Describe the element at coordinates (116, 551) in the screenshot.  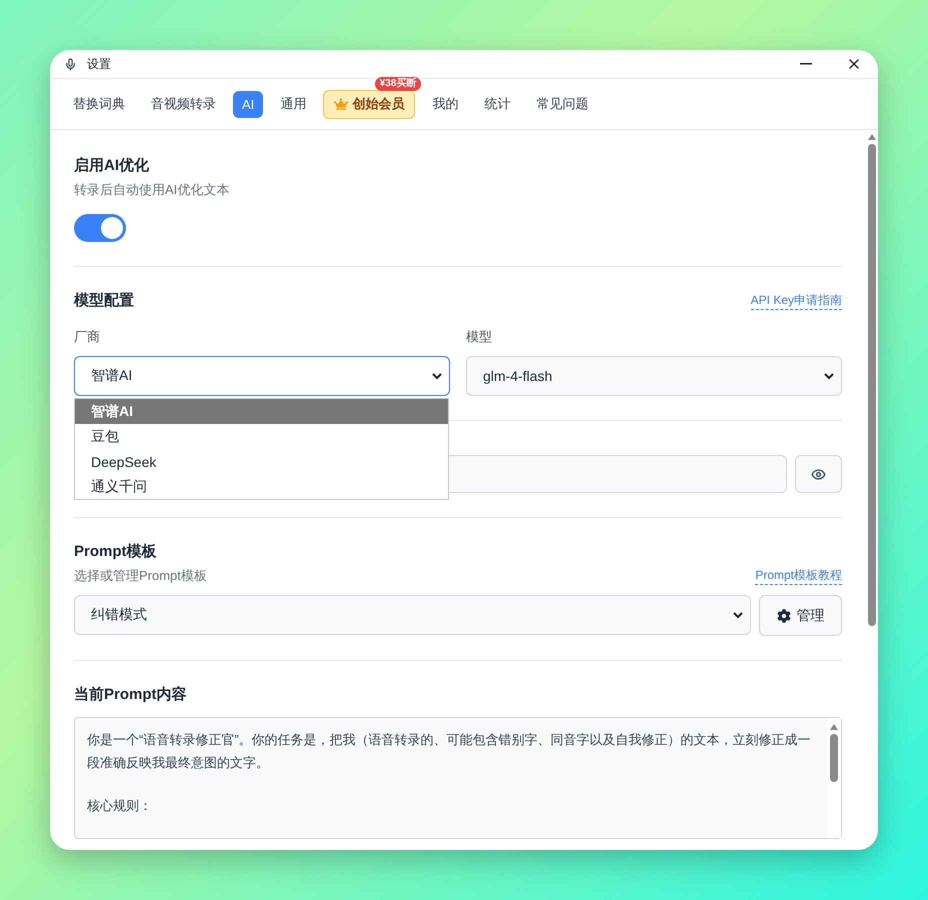
I see `section-title: Prompt模板` at that location.